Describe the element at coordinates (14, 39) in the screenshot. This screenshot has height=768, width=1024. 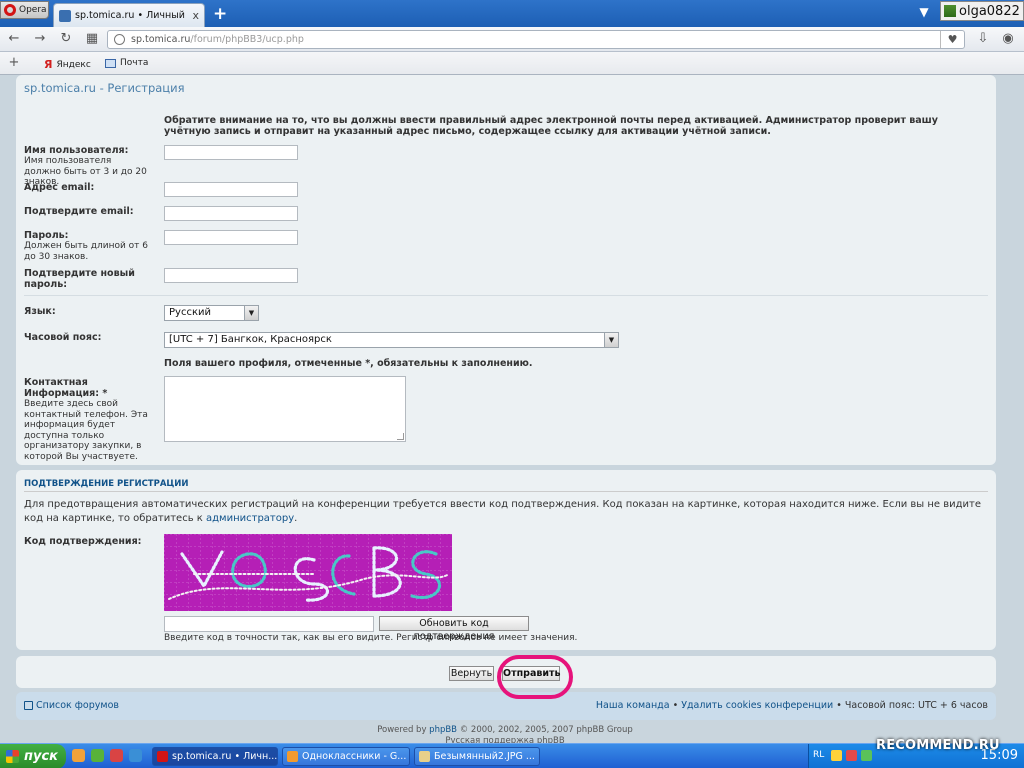
I see `back-arrow-icon: ←` at that location.